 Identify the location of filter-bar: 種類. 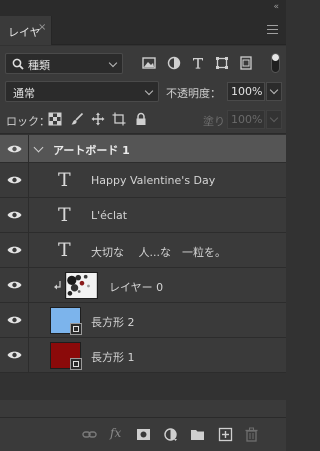
(143, 63).